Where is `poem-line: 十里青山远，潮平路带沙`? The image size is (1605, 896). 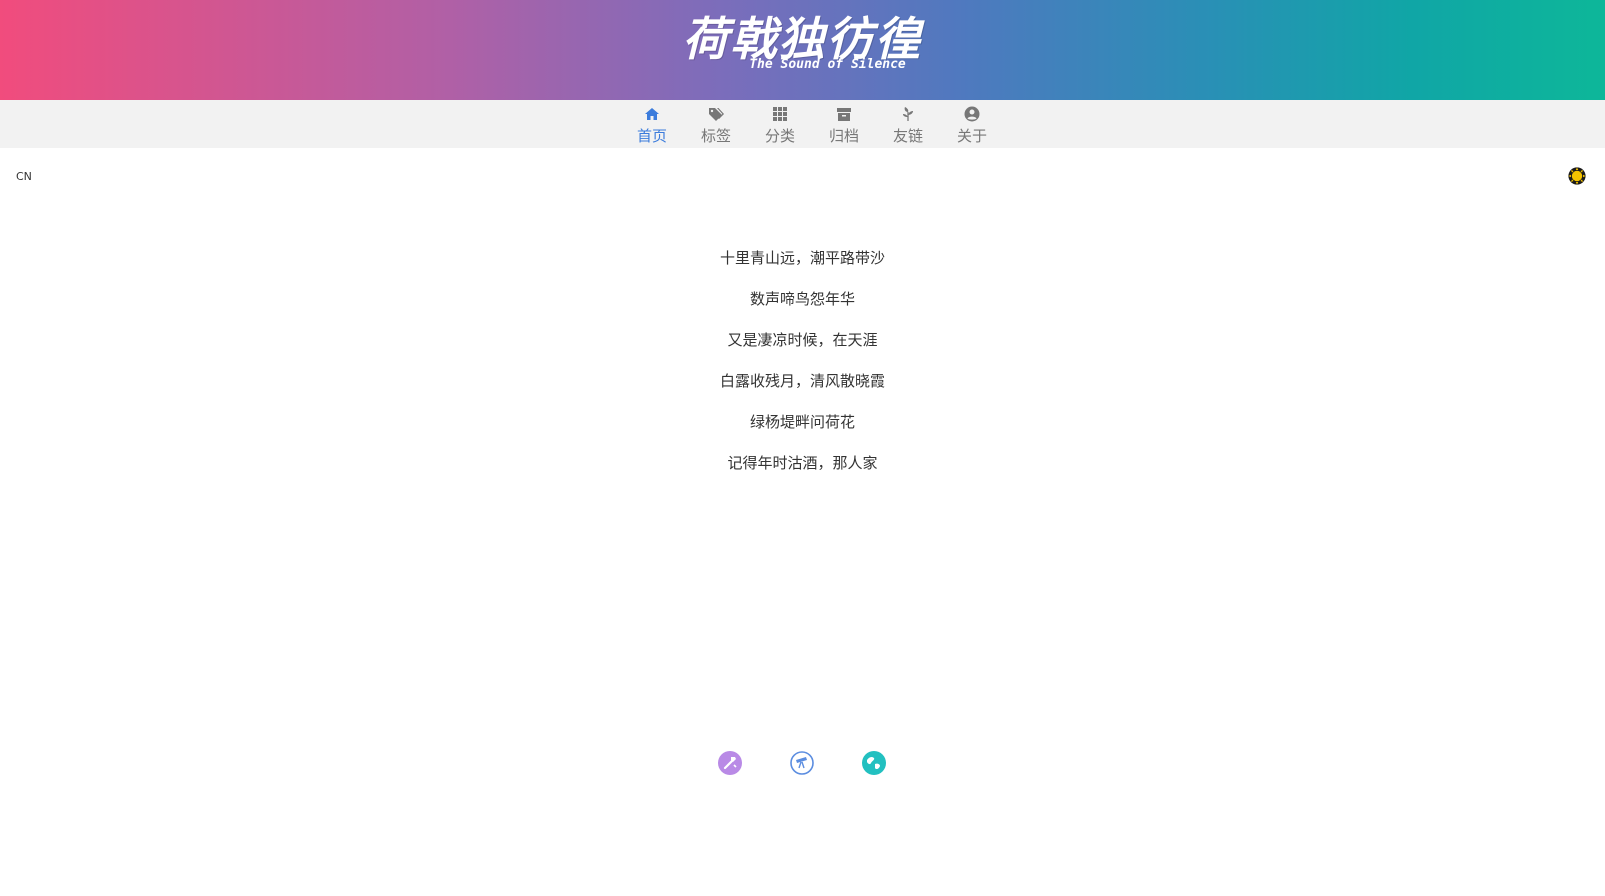 poem-line: 十里青山远，潮平路带沙 is located at coordinates (802, 258).